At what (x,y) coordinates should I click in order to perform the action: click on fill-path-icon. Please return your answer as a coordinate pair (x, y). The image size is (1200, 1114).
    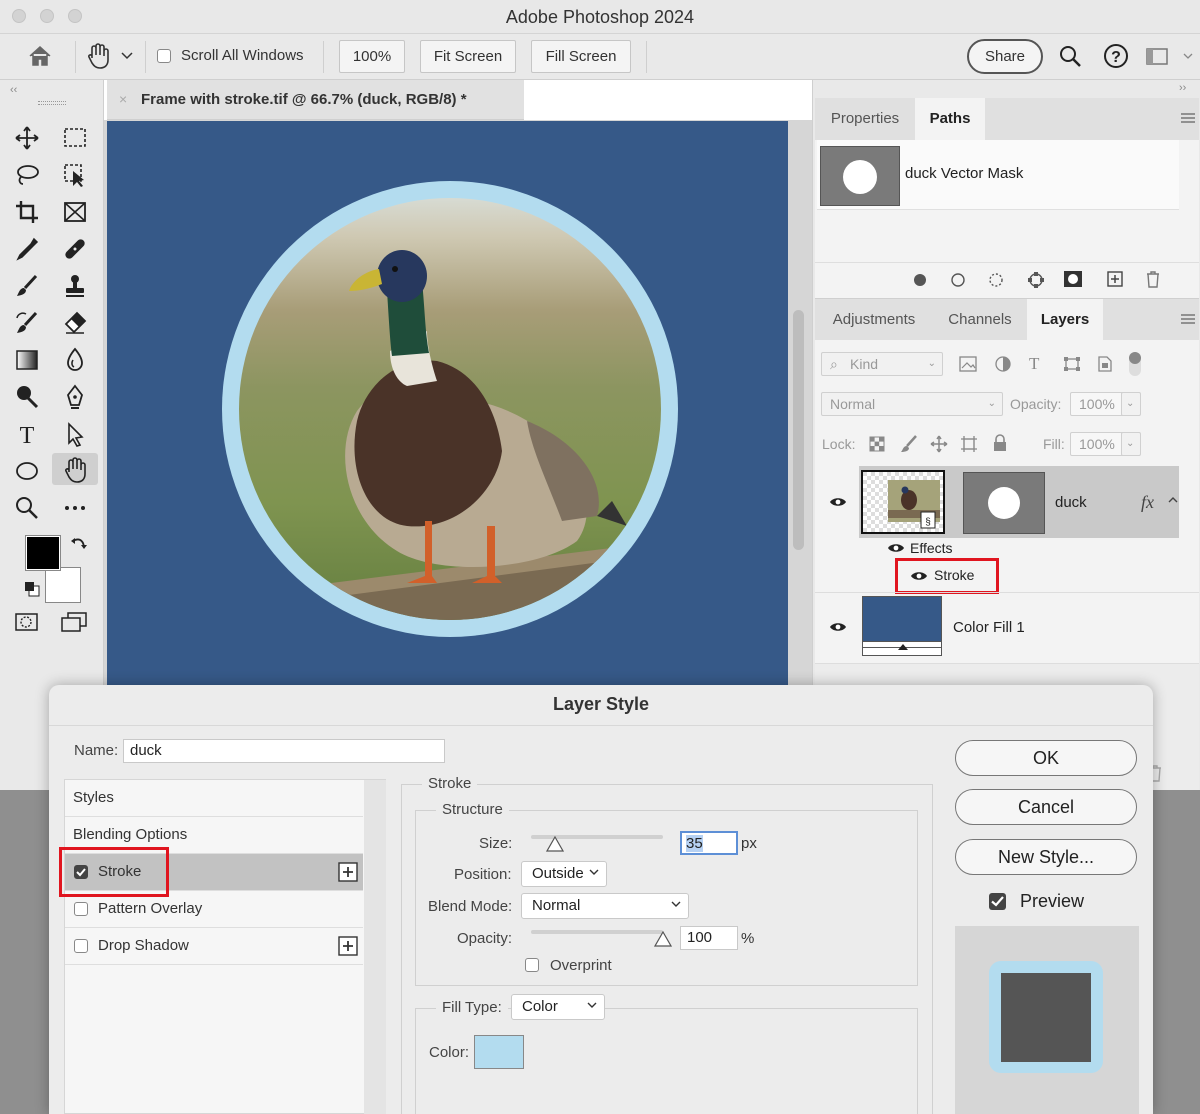
    Looking at the image, I should click on (920, 280).